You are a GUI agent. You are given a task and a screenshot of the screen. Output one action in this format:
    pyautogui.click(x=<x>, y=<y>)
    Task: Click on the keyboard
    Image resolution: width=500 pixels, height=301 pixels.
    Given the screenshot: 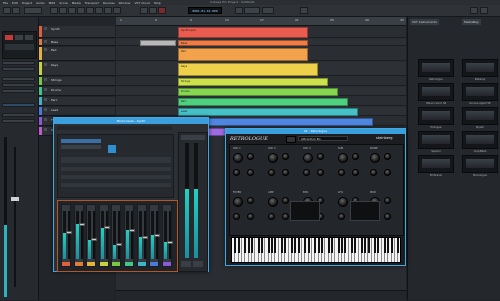 What is the action you would take?
    pyautogui.click(x=316, y=250)
    